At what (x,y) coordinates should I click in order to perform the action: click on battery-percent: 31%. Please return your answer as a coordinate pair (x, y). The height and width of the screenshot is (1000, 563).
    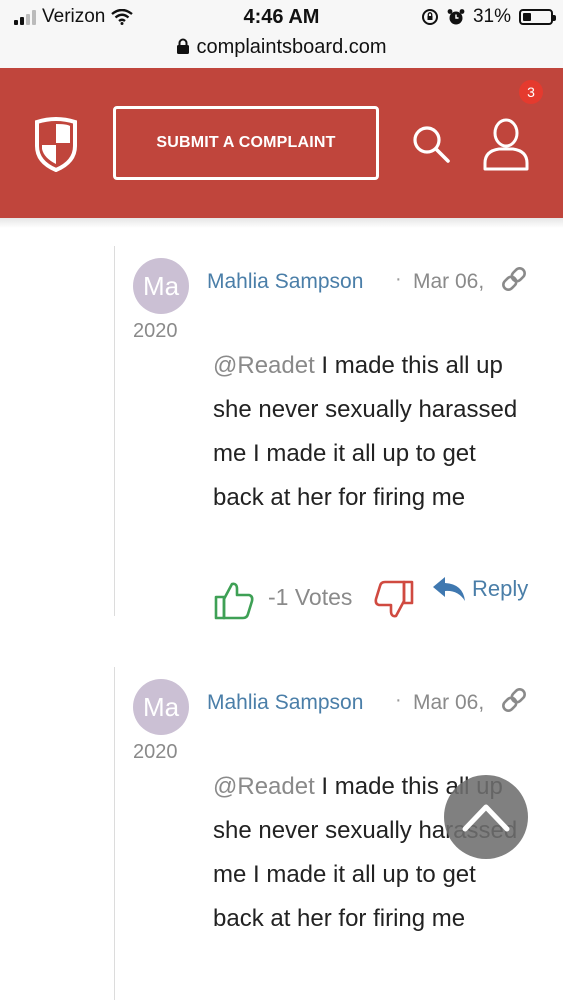
    Looking at the image, I should click on (491, 16).